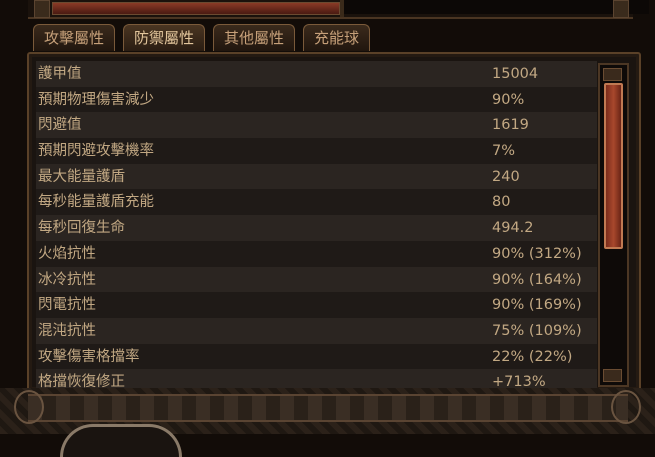 This screenshot has width=655, height=457. What do you see at coordinates (519, 381) in the screenshot?
I see `stat-value: +713%` at bounding box center [519, 381].